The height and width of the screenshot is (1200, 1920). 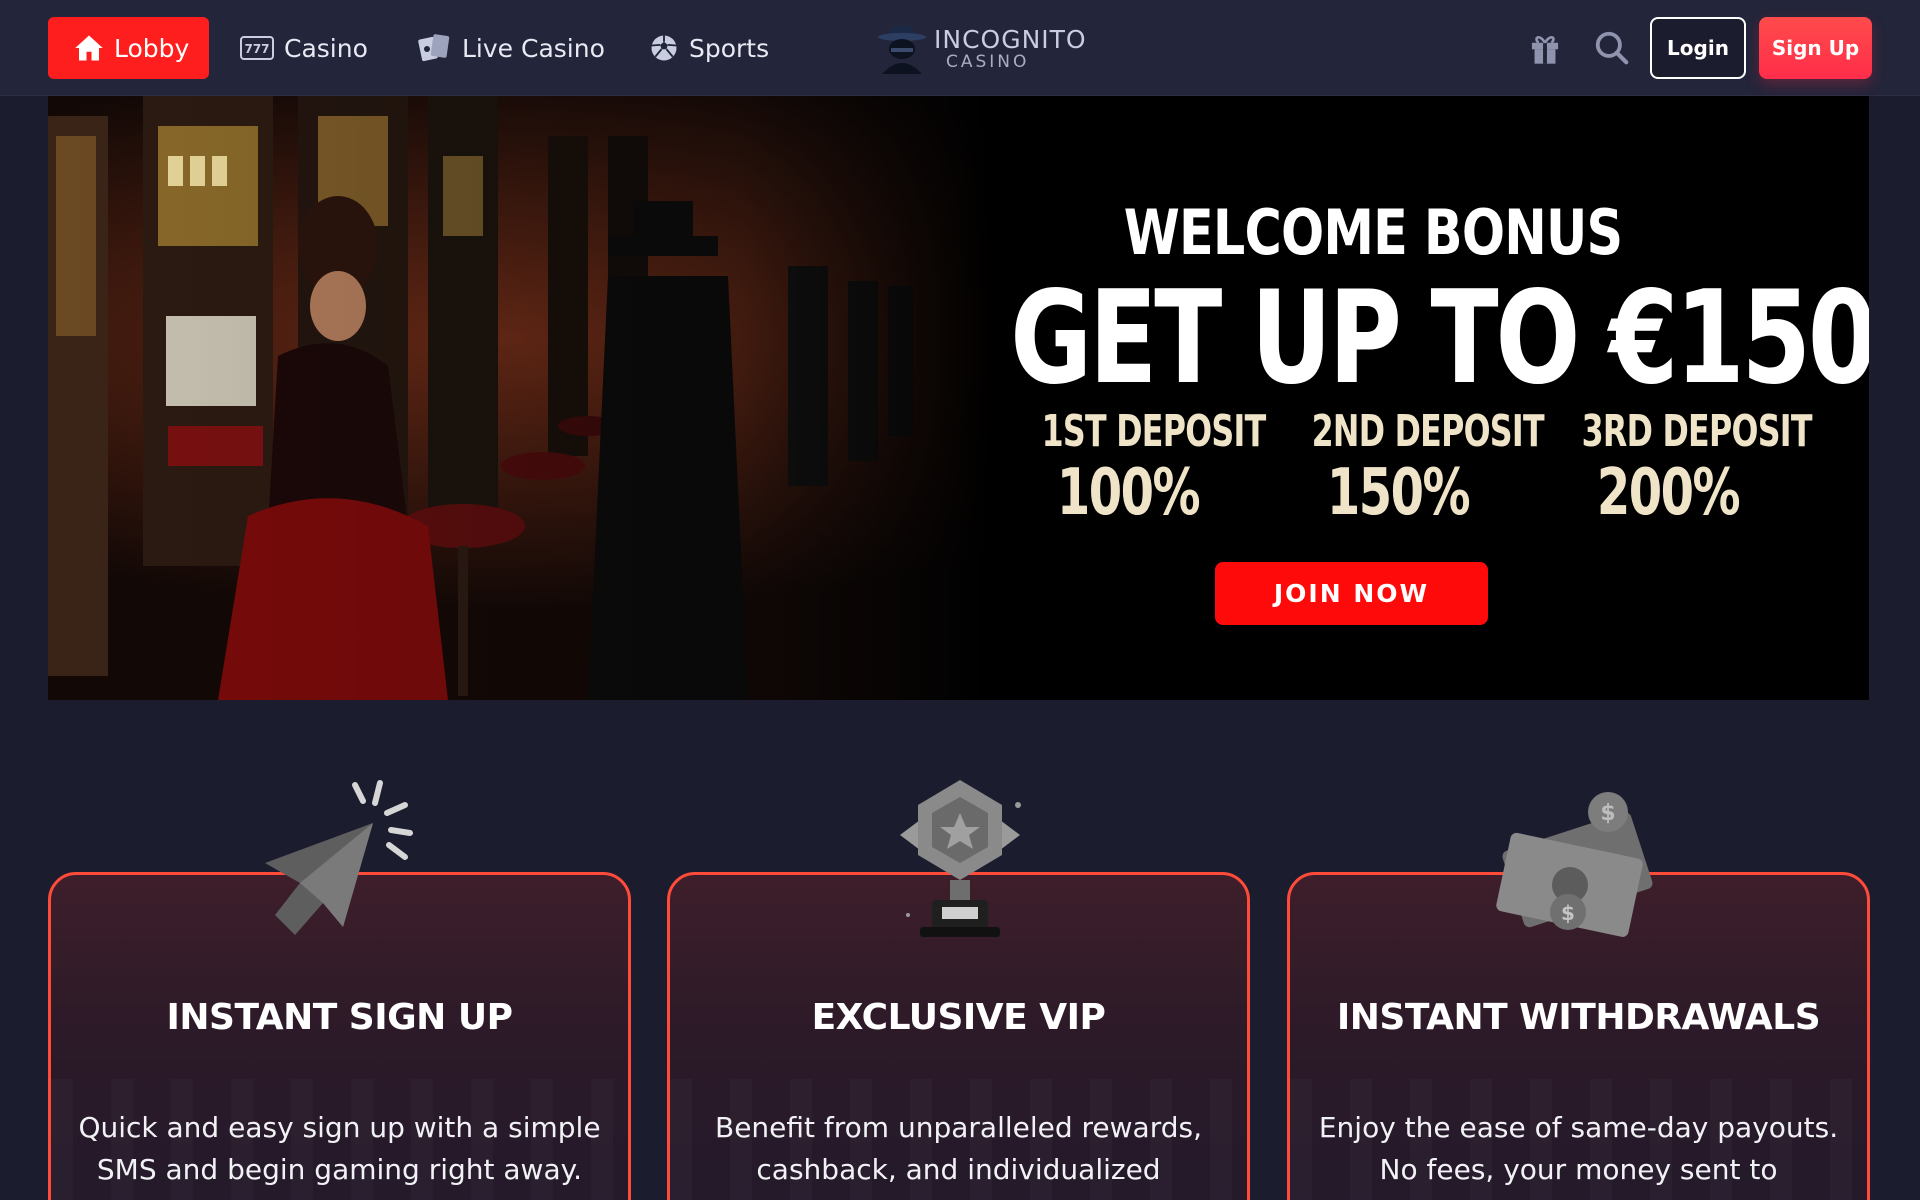 I want to click on deposit-tier-label: 2ND DEPOSIT, so click(x=1428, y=431).